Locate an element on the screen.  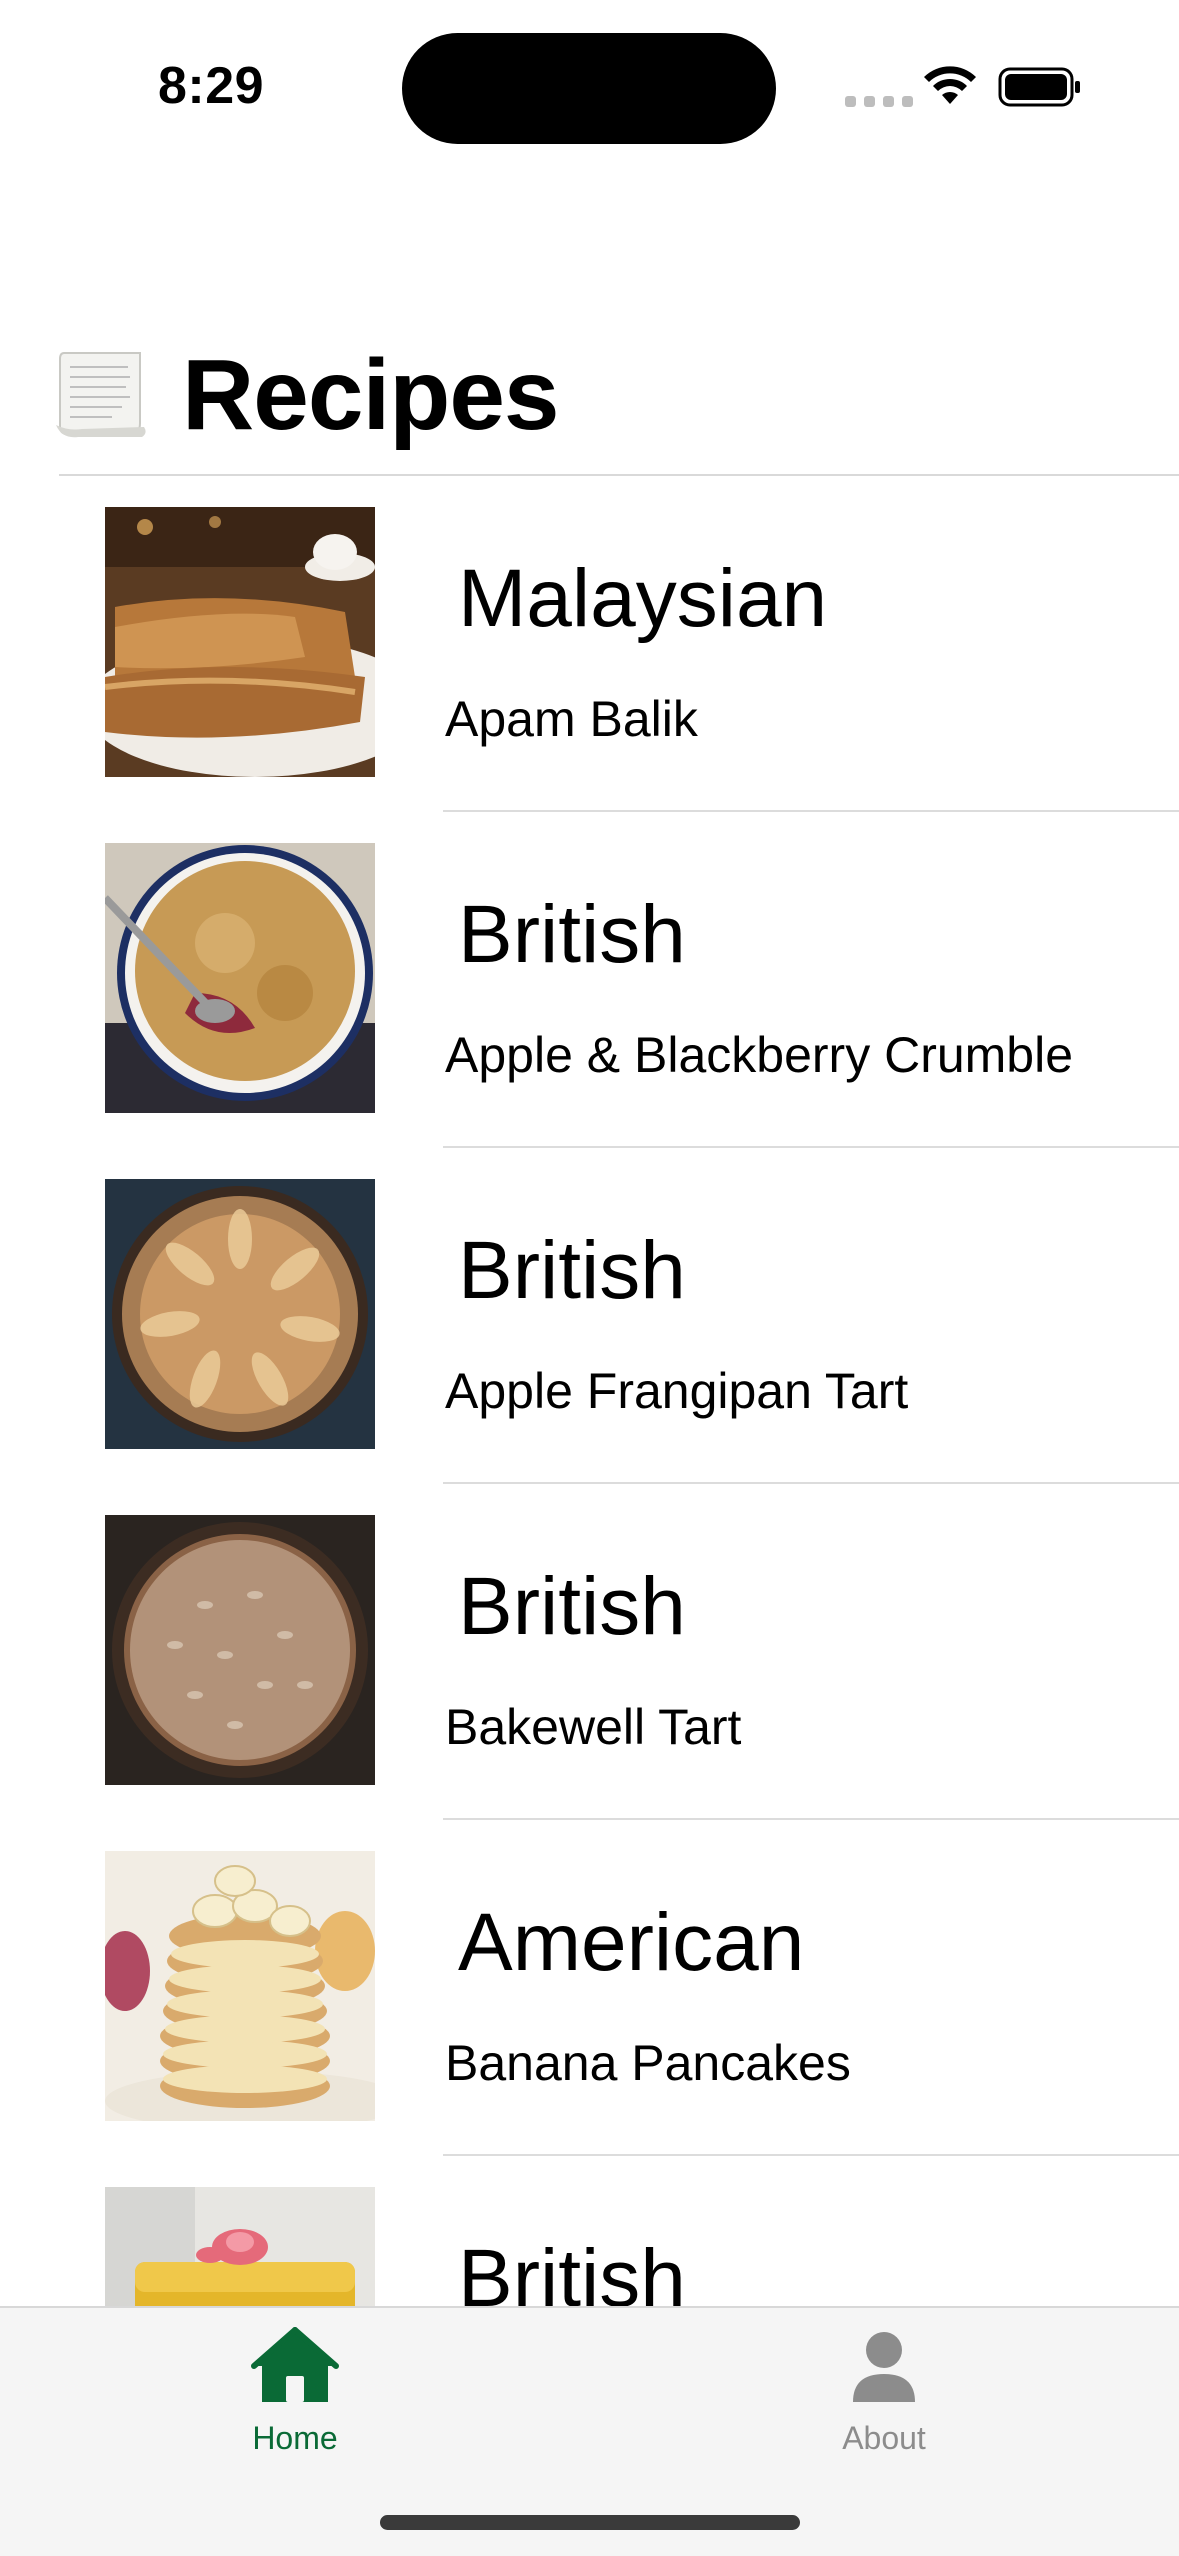
page-title: Recipes is located at coordinates (371, 394).